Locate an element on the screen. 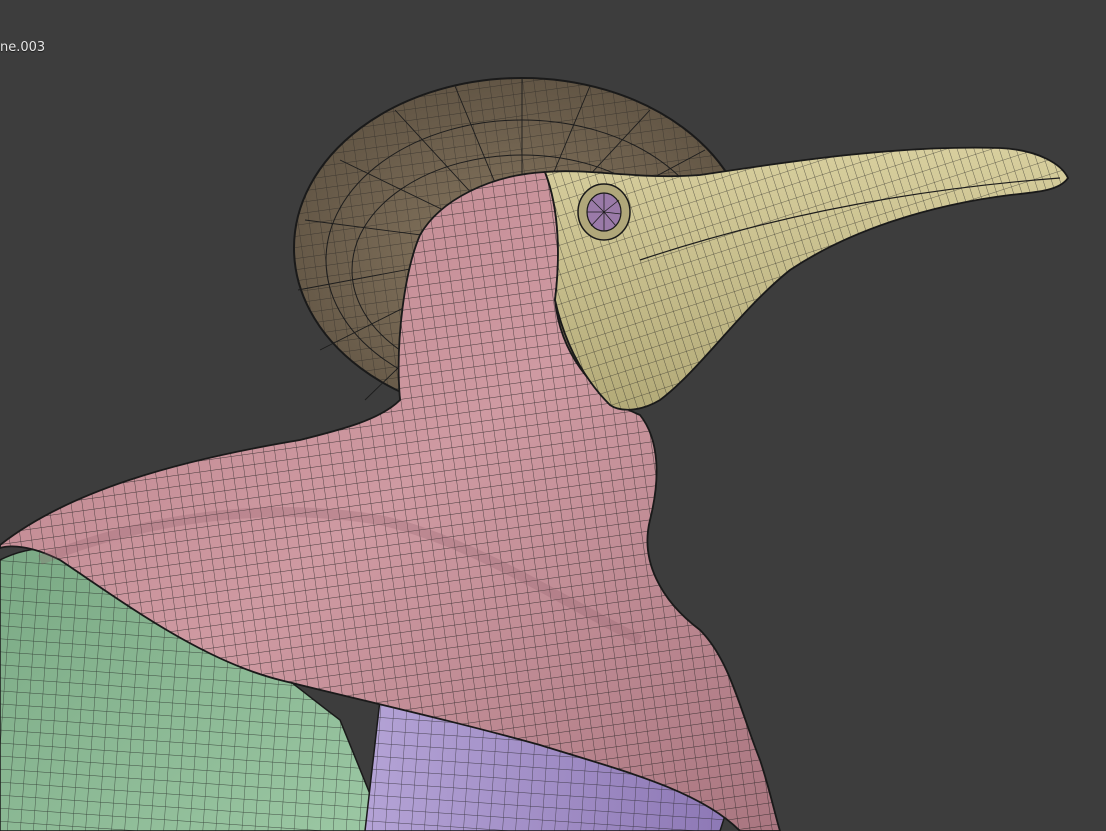  eye-lens is located at coordinates (604, 212).